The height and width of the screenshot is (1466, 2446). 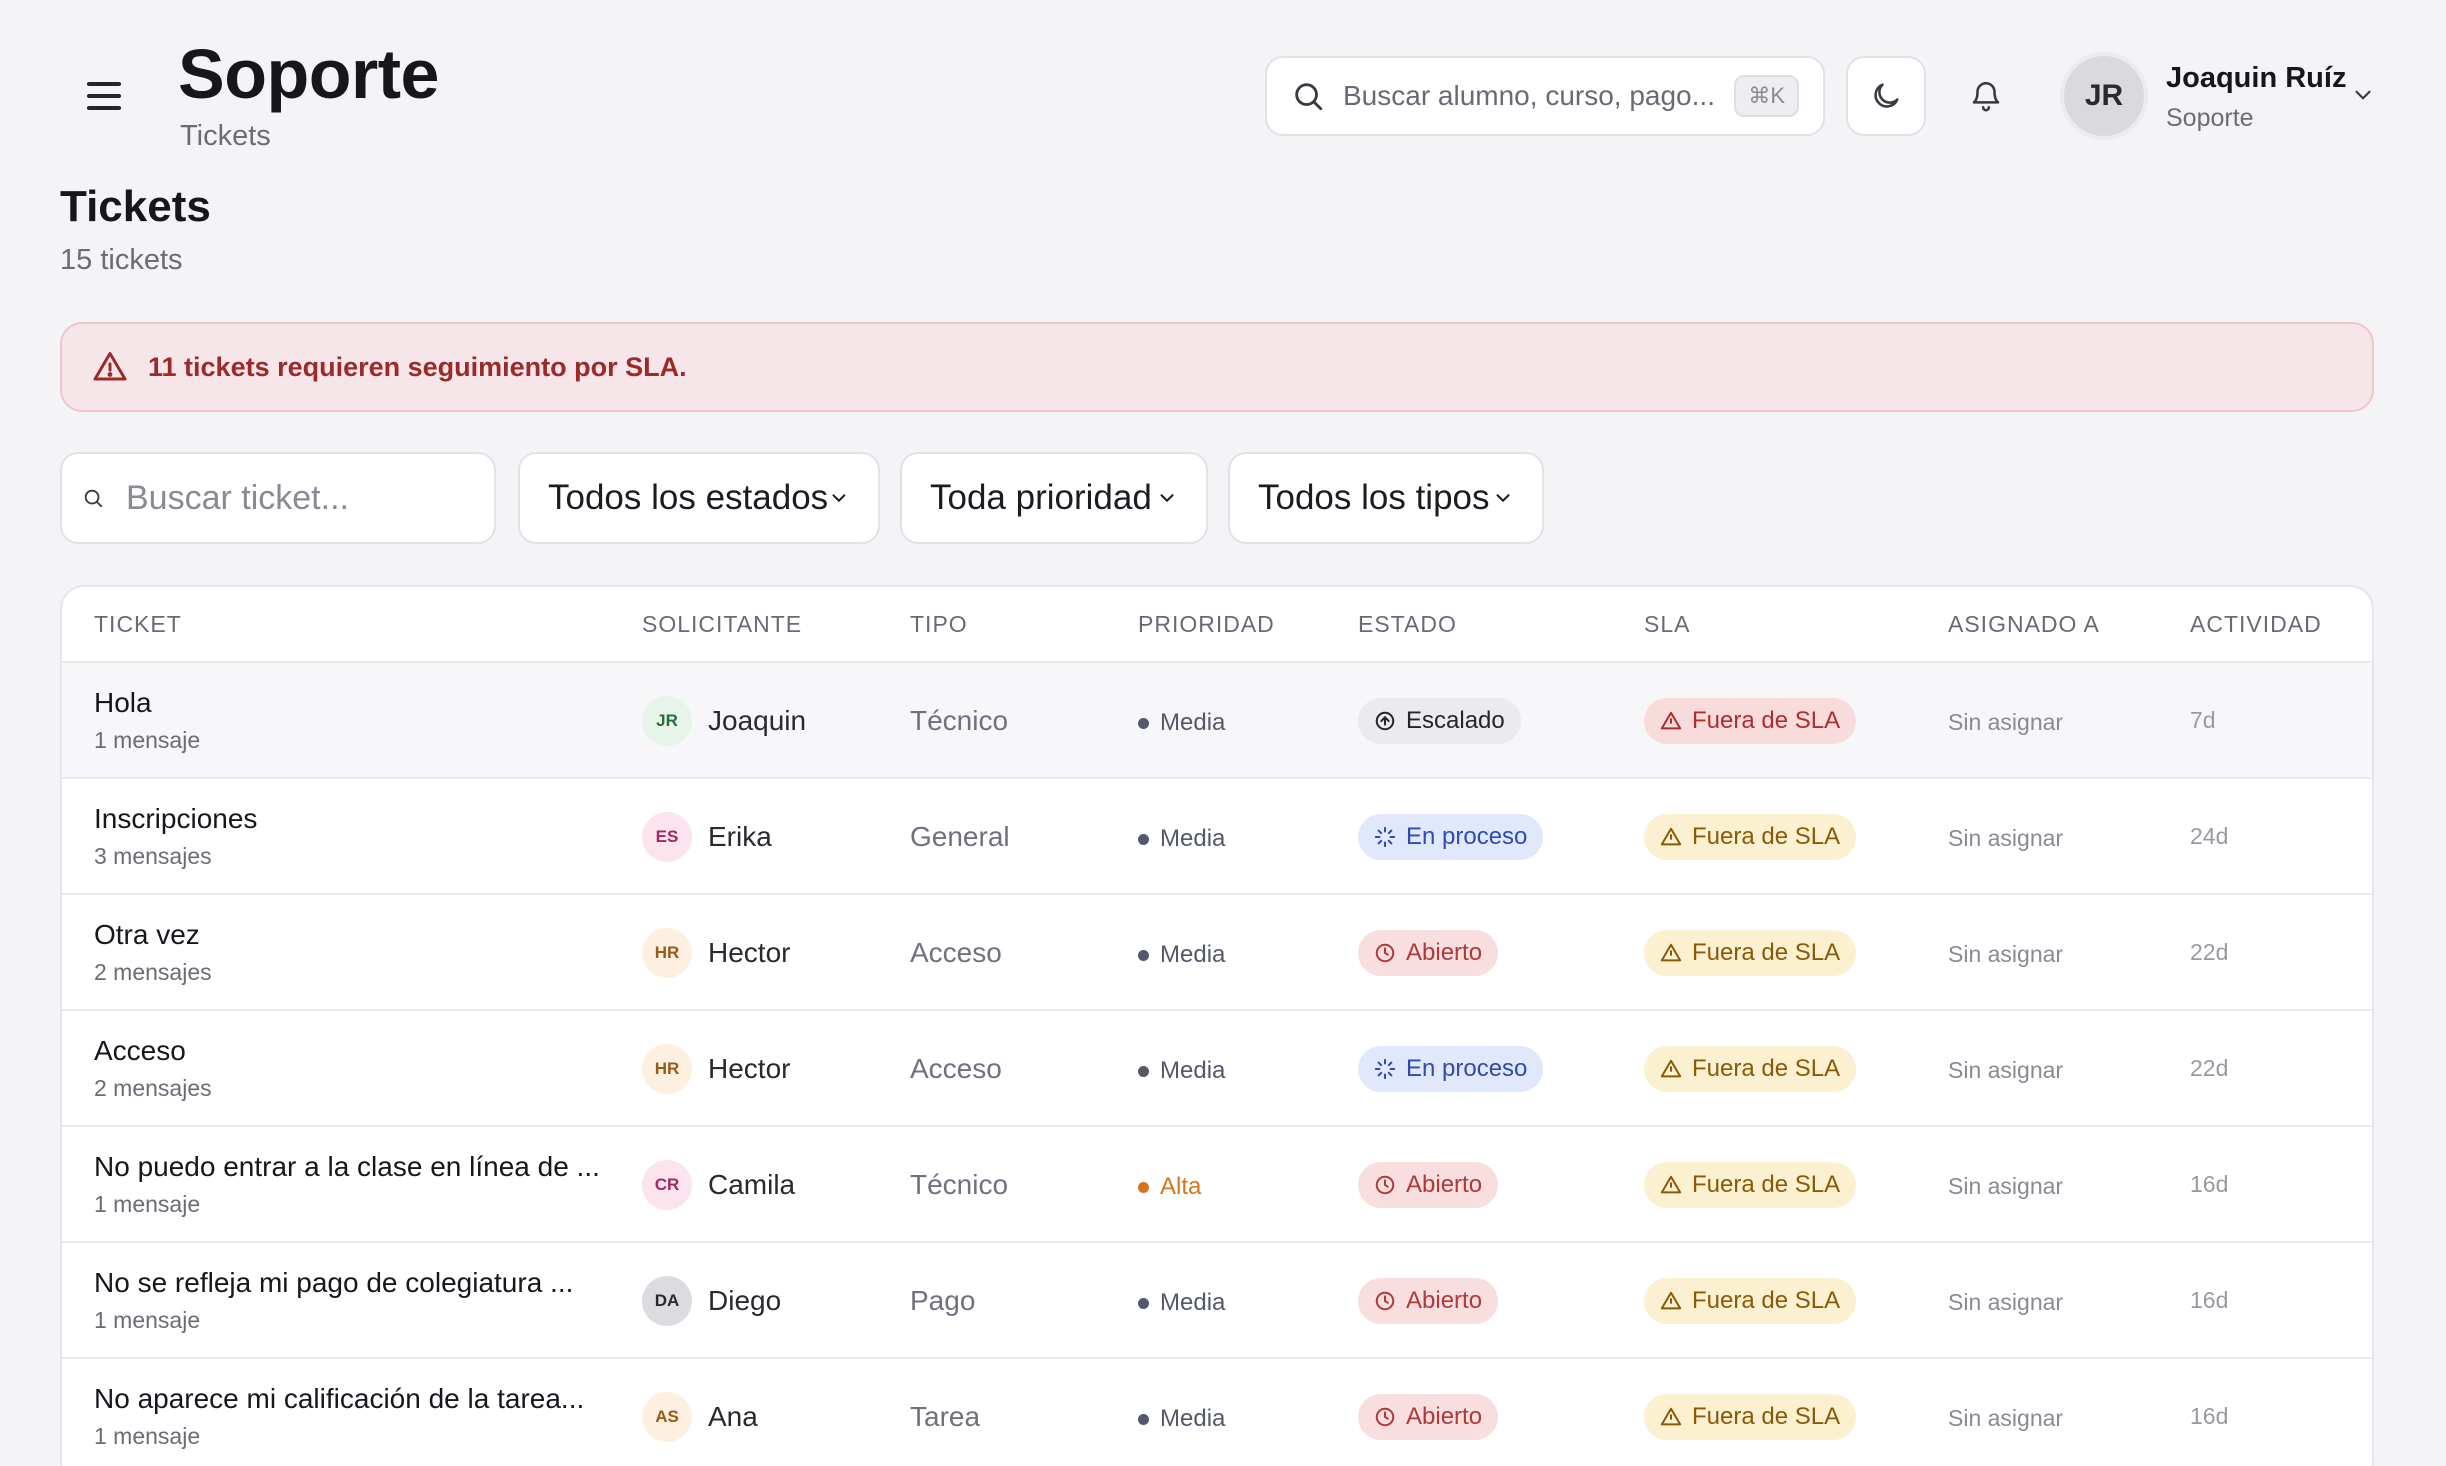 What do you see at coordinates (2209, 836) in the screenshot?
I see `last-activity: 24d` at bounding box center [2209, 836].